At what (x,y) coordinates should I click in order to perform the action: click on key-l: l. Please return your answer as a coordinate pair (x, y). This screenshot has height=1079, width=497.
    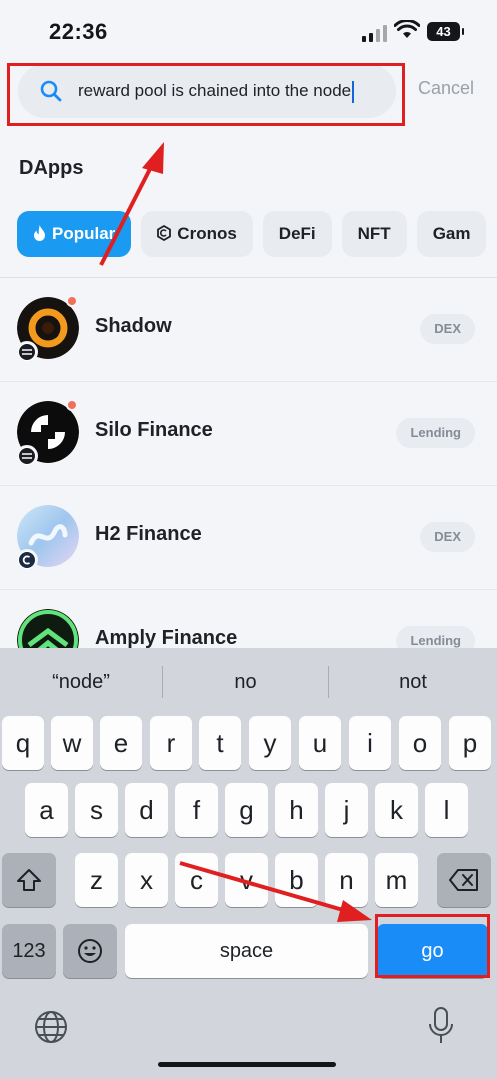
    Looking at the image, I should click on (446, 810).